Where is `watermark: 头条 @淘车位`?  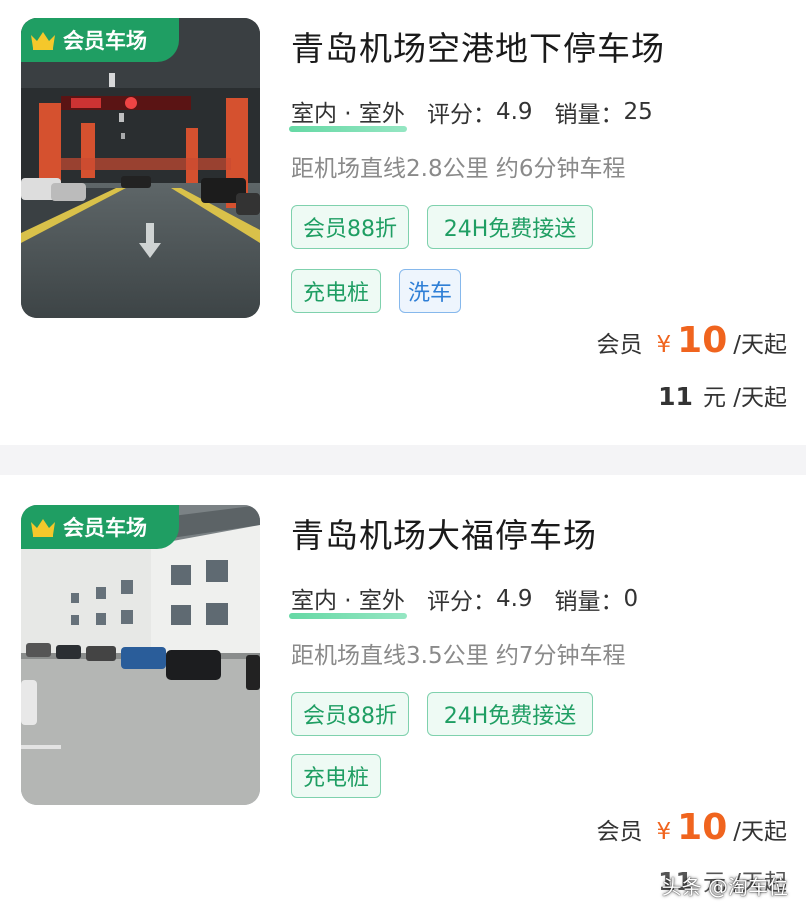
watermark: 头条 @淘车位 is located at coordinates (724, 887).